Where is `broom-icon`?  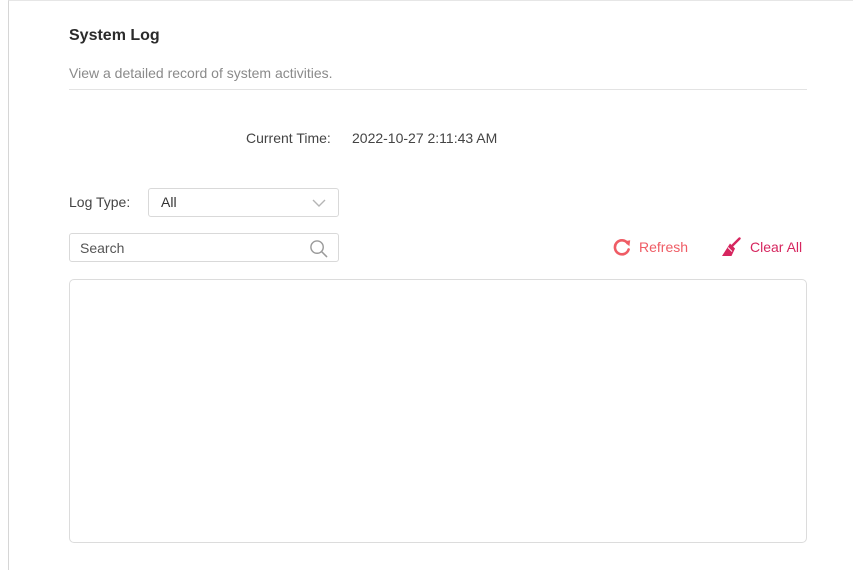
broom-icon is located at coordinates (731, 246).